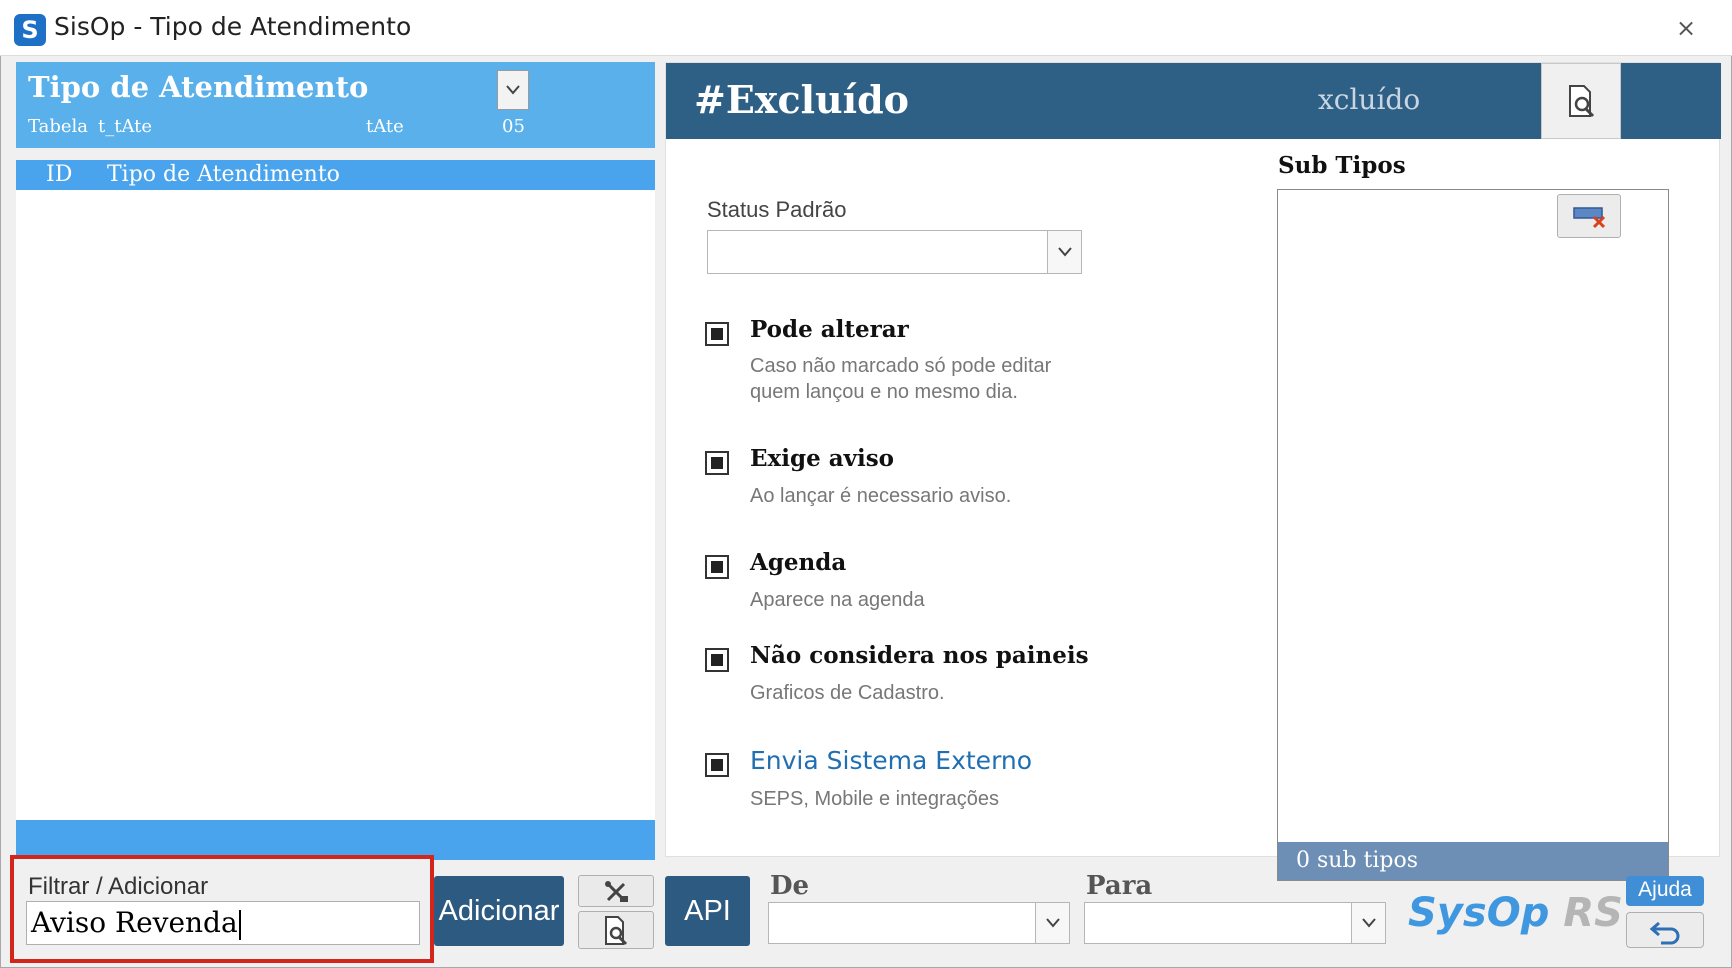  Describe the element at coordinates (1665, 891) in the screenshot. I see `help-button: Ajuda` at that location.